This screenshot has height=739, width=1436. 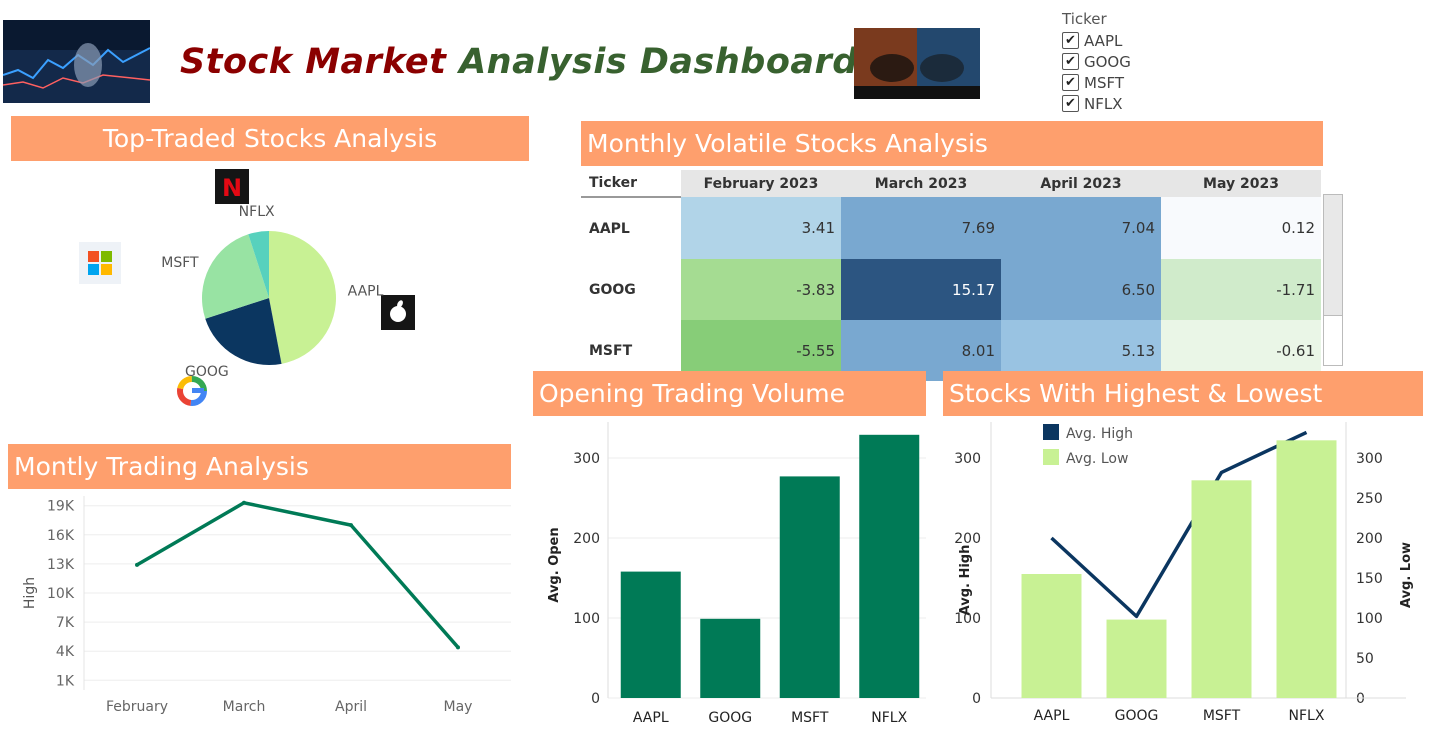 What do you see at coordinates (650, 634) in the screenshot?
I see `bar-aapl` at bounding box center [650, 634].